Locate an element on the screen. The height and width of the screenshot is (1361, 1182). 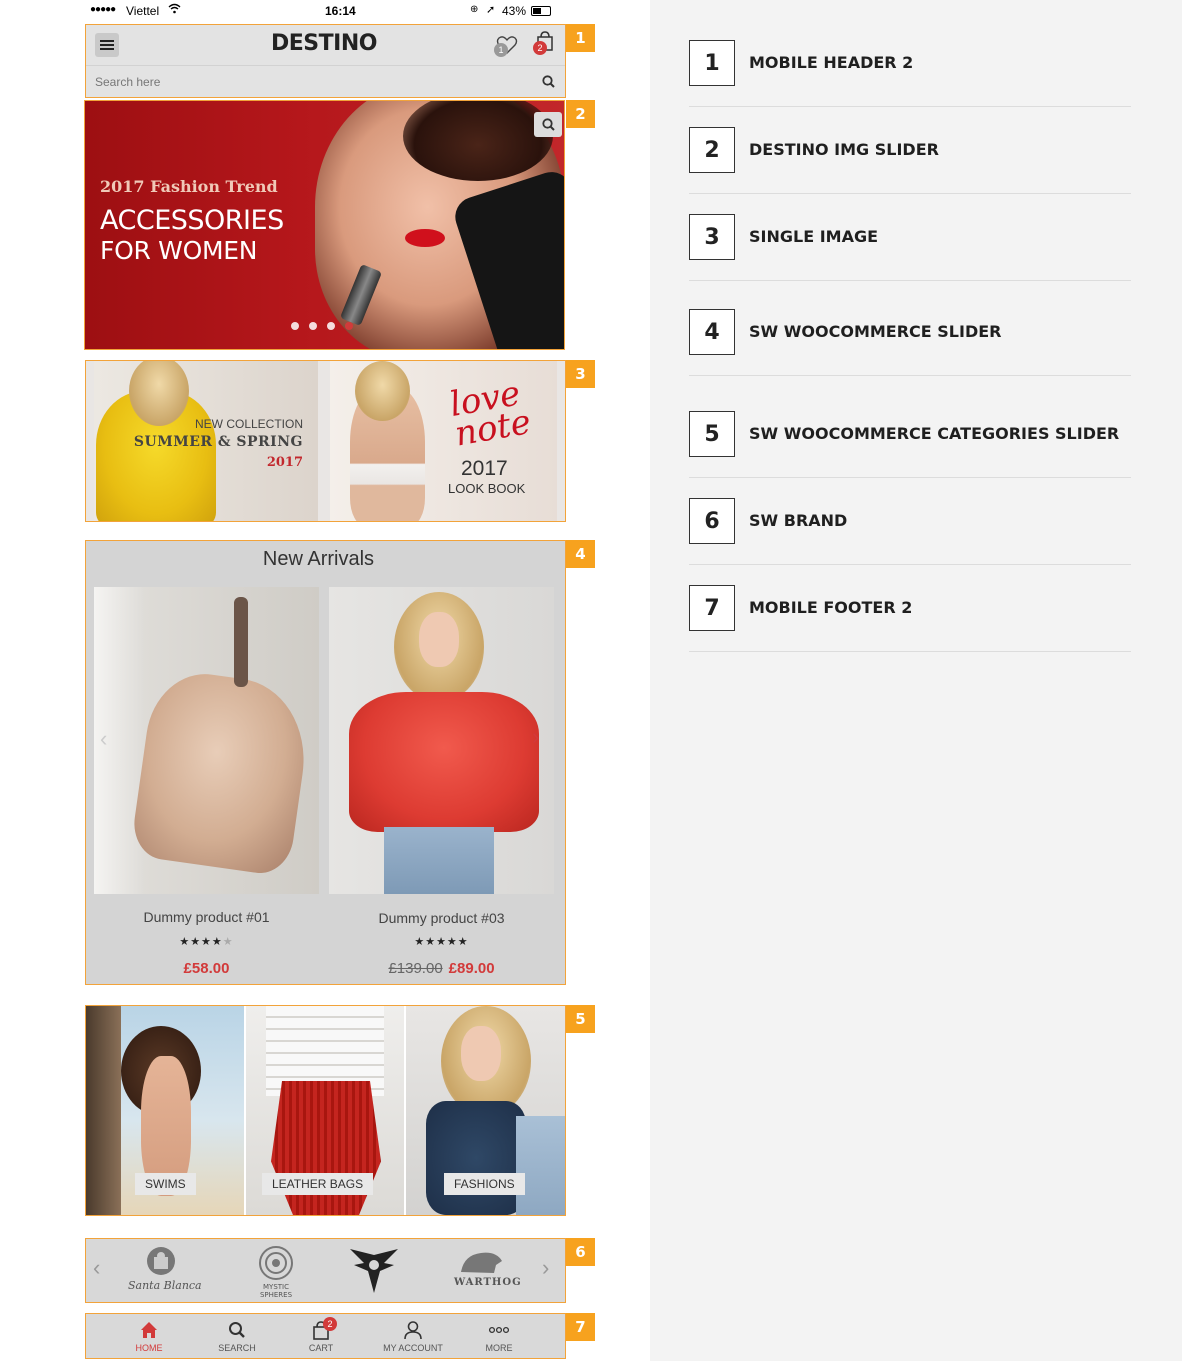
legend-number: 2 is located at coordinates (712, 150).